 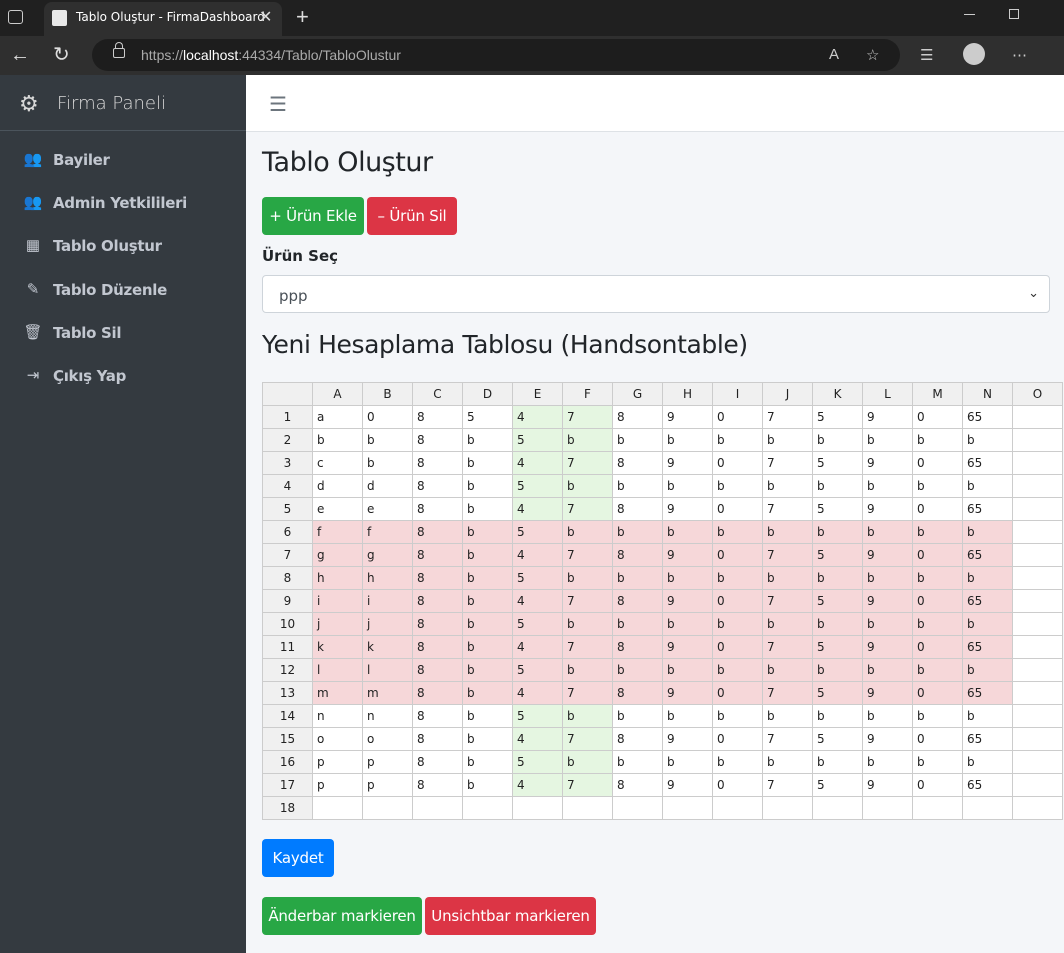 I want to click on back-icon: ←, so click(x=20, y=55).